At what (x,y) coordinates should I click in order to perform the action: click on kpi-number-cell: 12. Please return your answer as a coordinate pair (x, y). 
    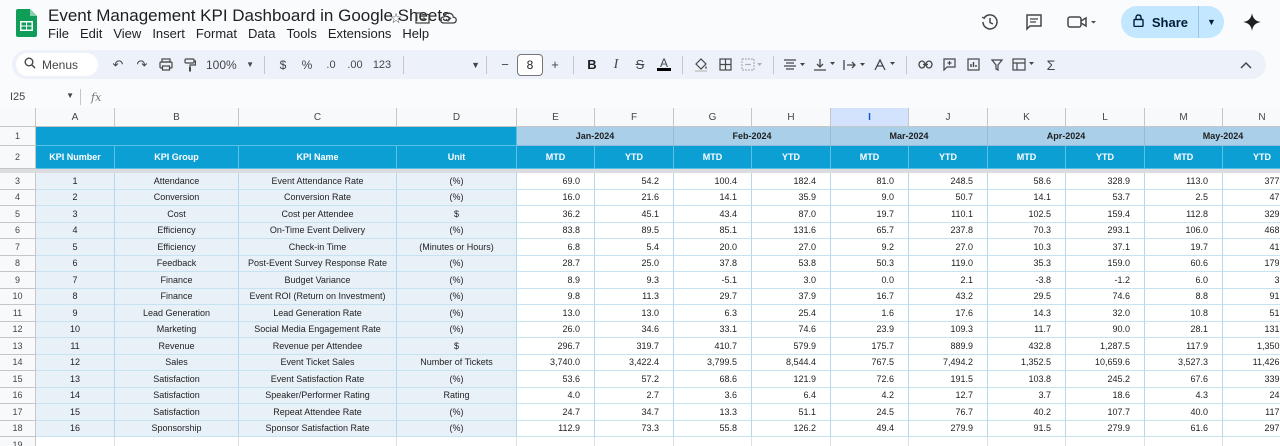
    Looking at the image, I should click on (75, 362).